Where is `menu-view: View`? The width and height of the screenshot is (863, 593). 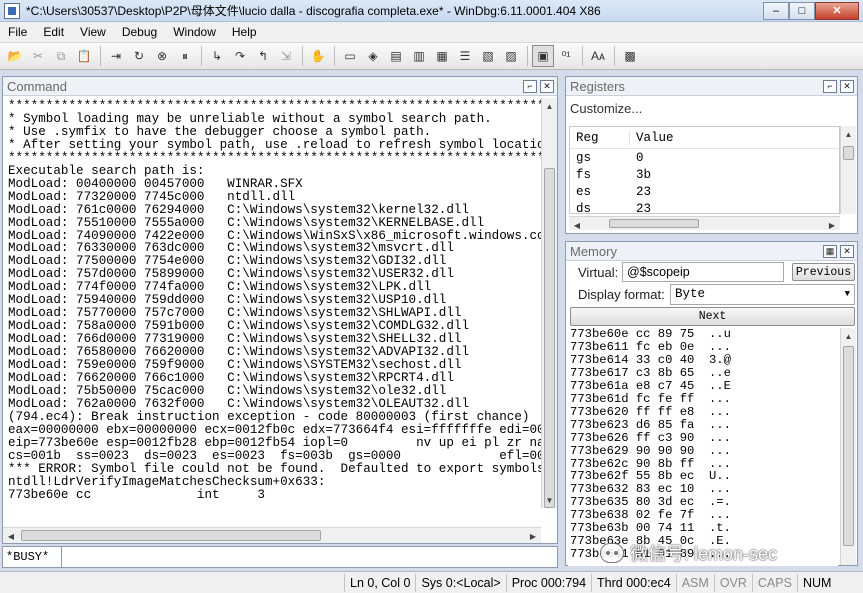 menu-view: View is located at coordinates (93, 32).